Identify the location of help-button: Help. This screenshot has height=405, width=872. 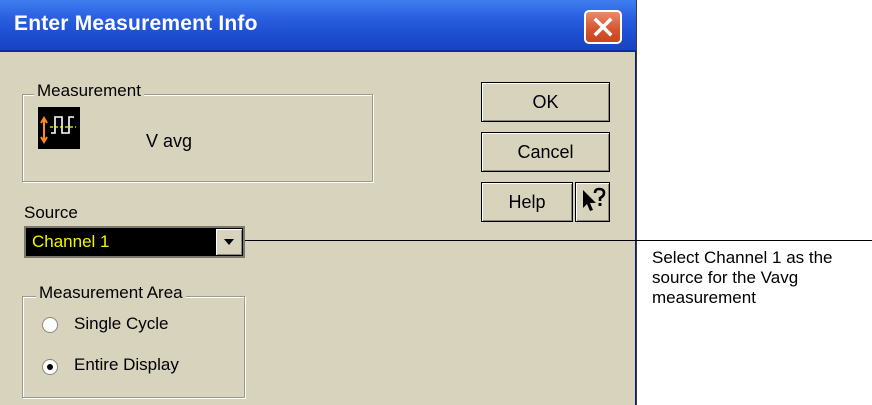
(527, 202).